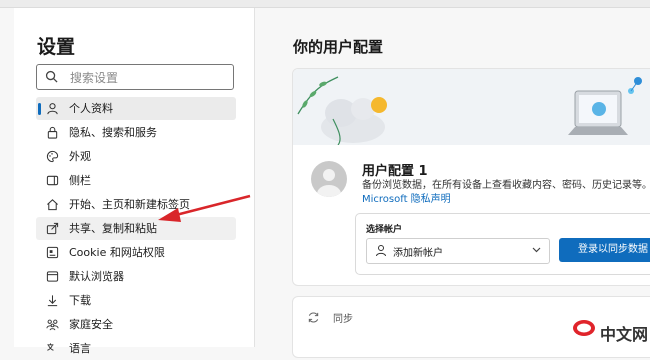 The width and height of the screenshot is (650, 360). I want to click on lock-icon, so click(52, 132).